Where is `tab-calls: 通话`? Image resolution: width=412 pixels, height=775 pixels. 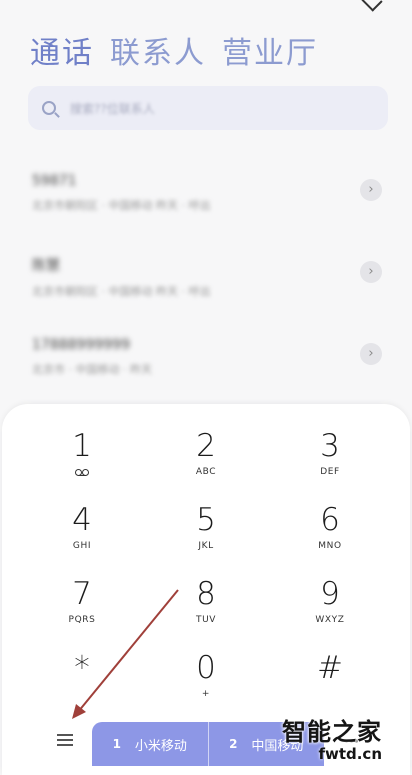 tab-calls: 通话 is located at coordinates (62, 50).